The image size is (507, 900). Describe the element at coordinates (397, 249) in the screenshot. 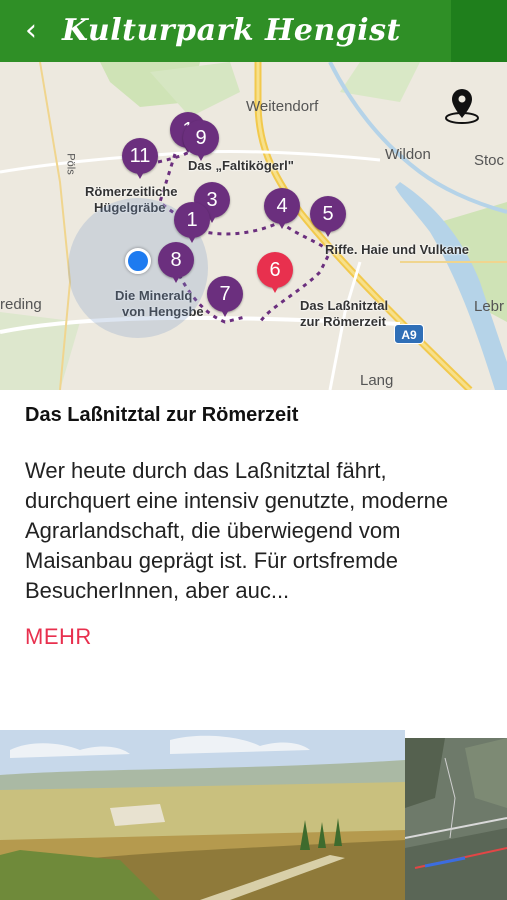

I see `poi-label-riffe: Riffe. Haie und Vulkane` at that location.